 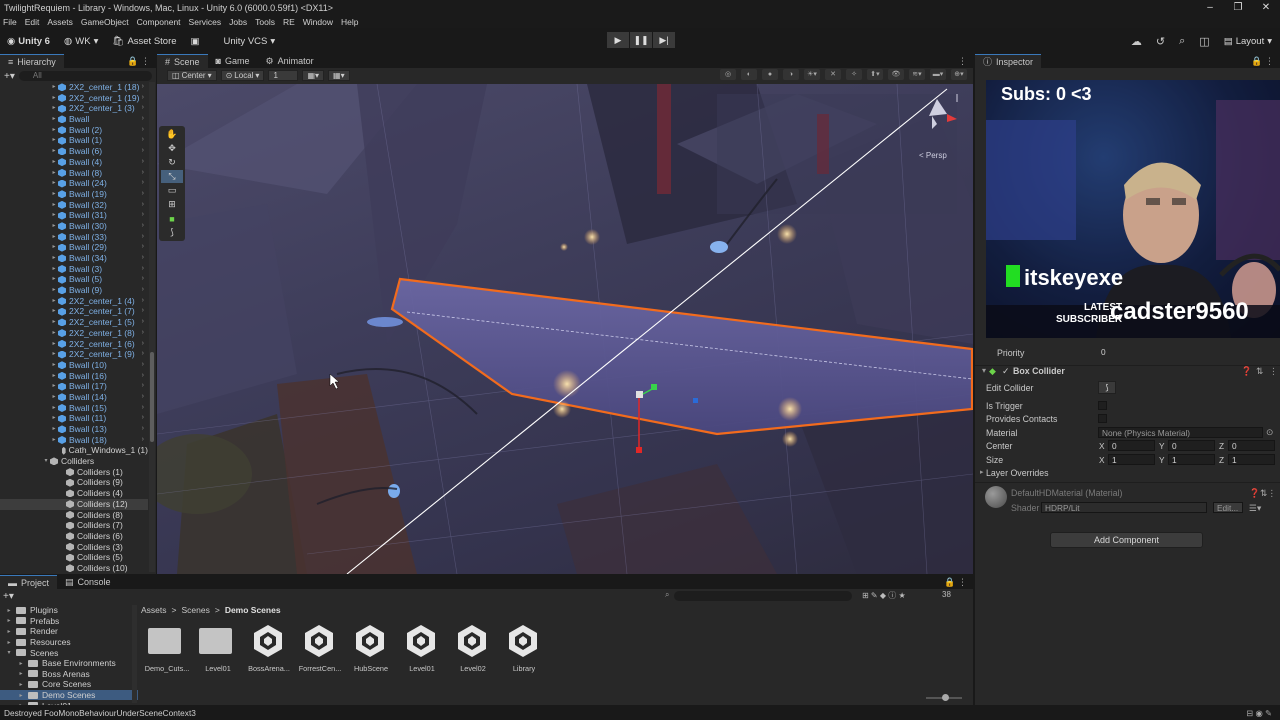 What do you see at coordinates (641, 40) in the screenshot?
I see `pause-button: ❚❚` at bounding box center [641, 40].